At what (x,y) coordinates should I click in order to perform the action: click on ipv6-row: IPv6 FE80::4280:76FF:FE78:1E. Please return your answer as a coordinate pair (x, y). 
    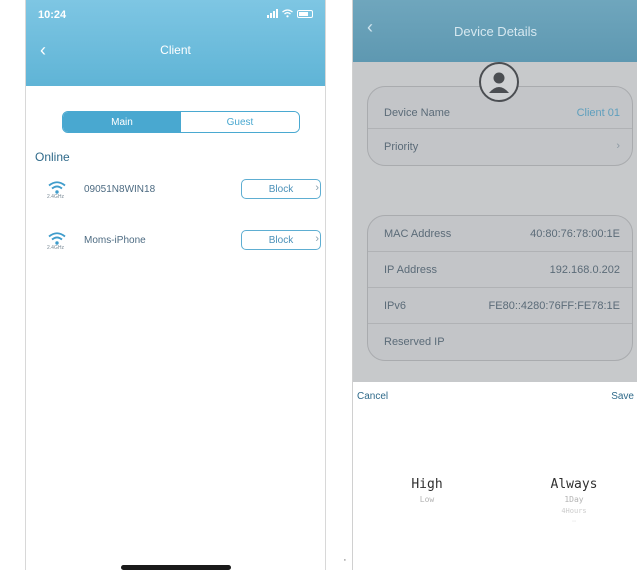
    Looking at the image, I should click on (500, 306).